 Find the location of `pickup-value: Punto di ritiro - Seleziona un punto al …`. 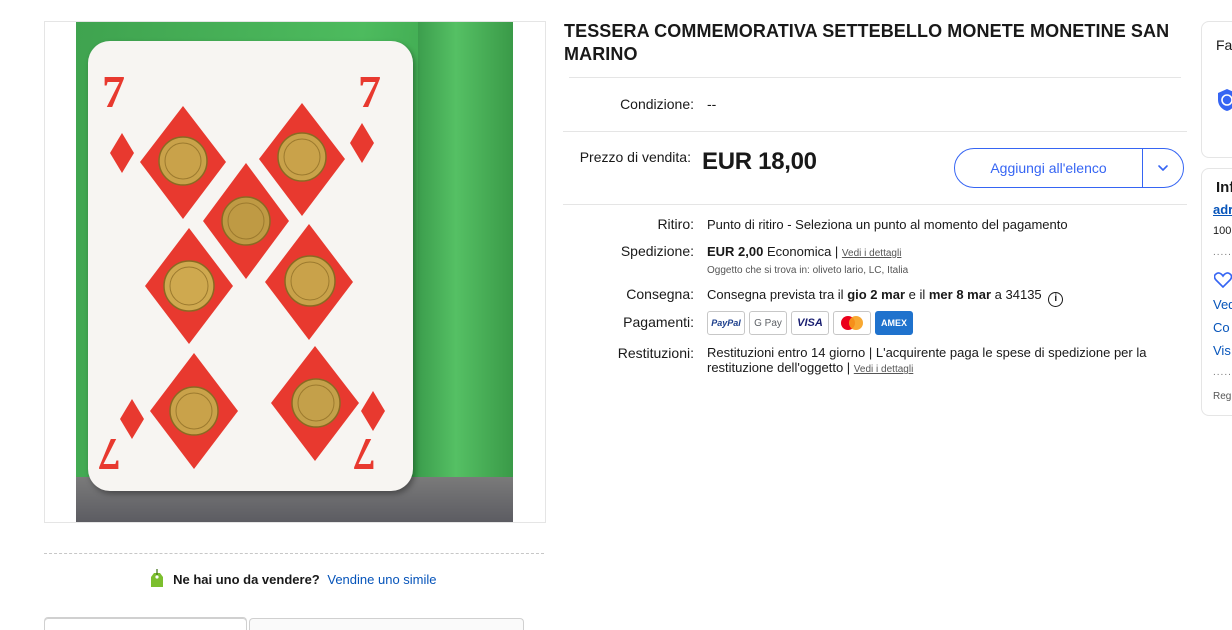

pickup-value: Punto di ritiro - Seleziona un punto al … is located at coordinates (887, 224).